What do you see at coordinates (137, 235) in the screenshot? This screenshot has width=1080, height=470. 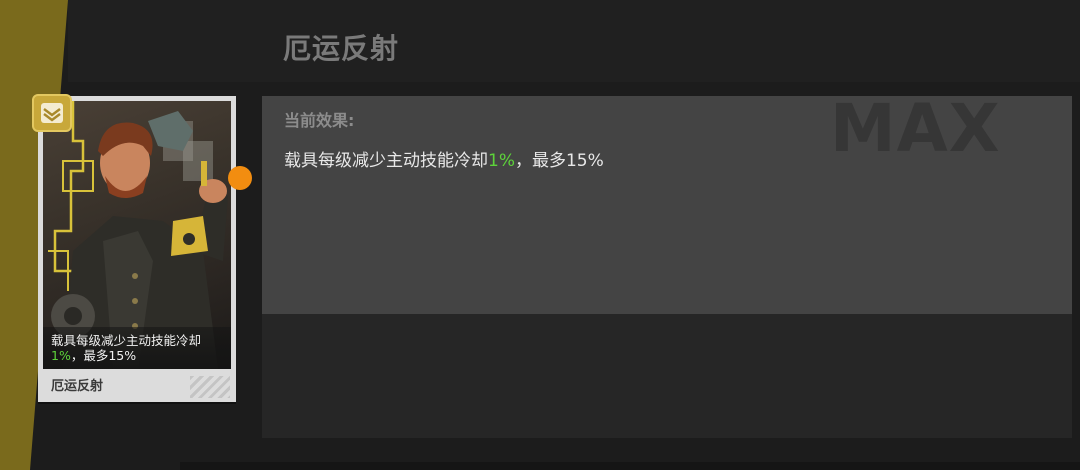 I see `card-artwork: 载具每级减少主动技能冷却 1%，最多15%` at bounding box center [137, 235].